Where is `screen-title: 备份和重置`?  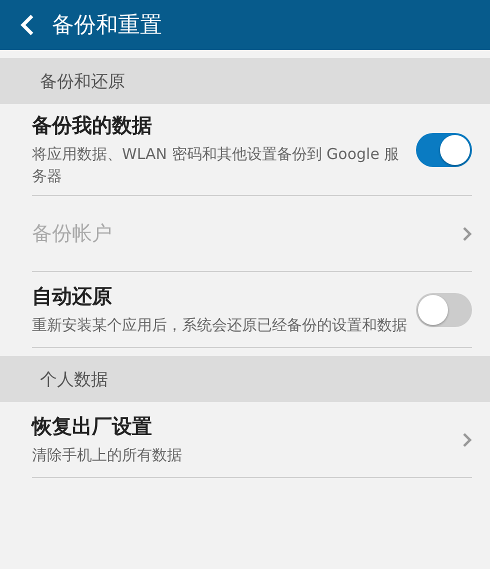 screen-title: 备份和重置 is located at coordinates (107, 26).